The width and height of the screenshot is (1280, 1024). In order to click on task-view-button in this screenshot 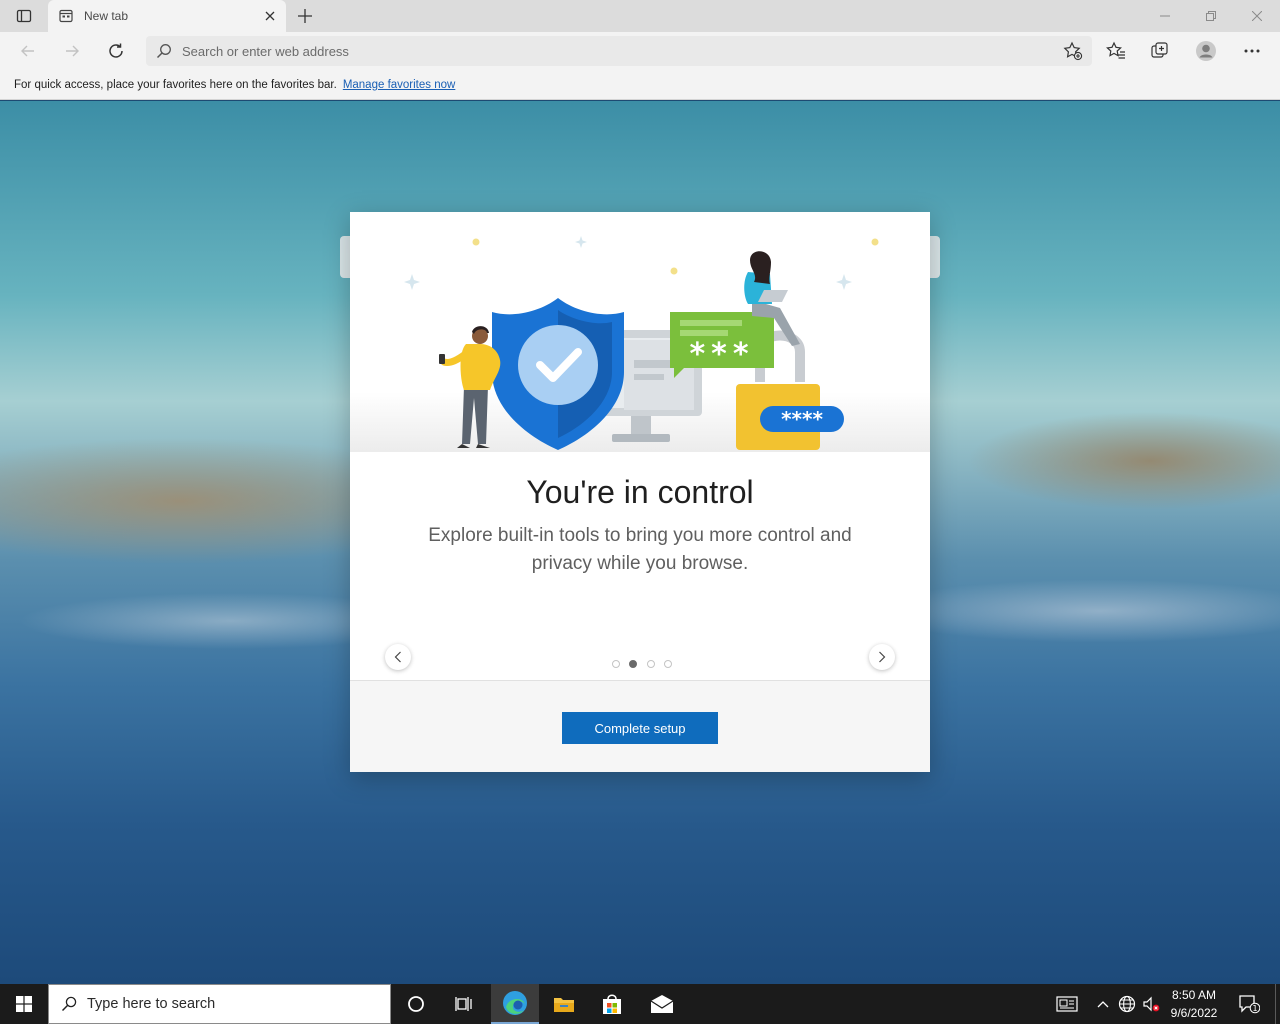, I will do `click(464, 1004)`.